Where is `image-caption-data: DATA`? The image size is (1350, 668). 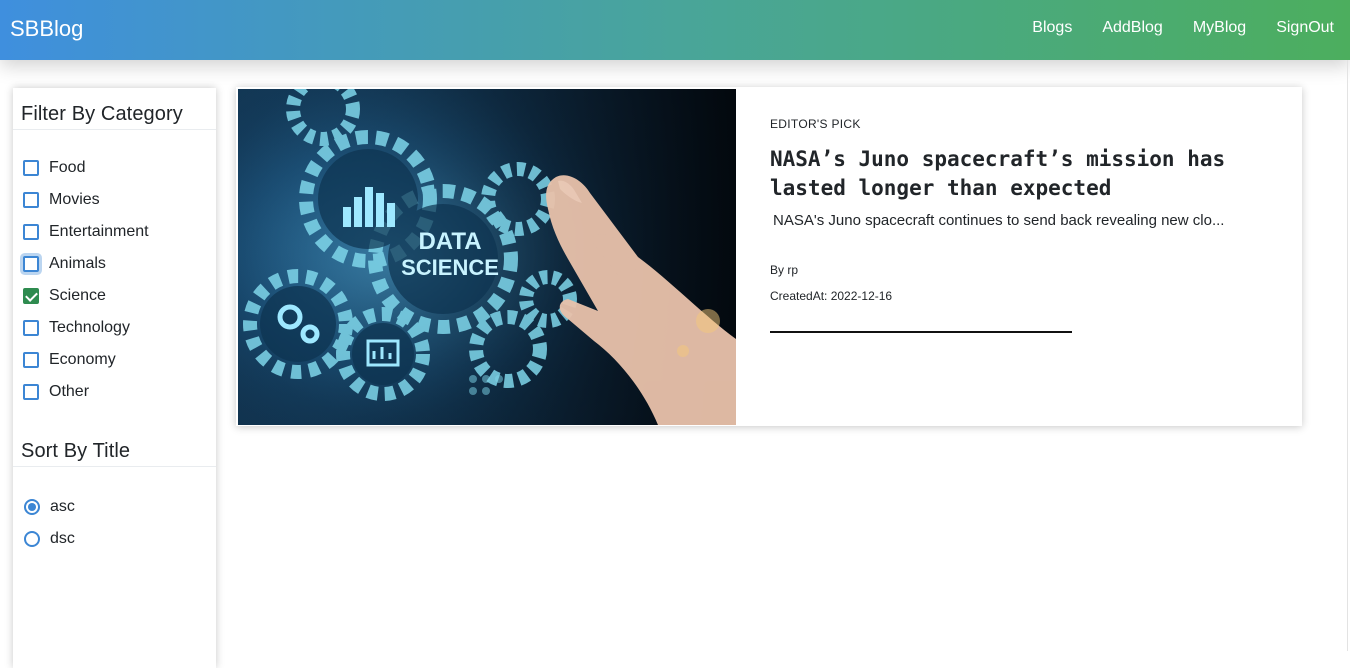 image-caption-data: DATA is located at coordinates (449, 241).